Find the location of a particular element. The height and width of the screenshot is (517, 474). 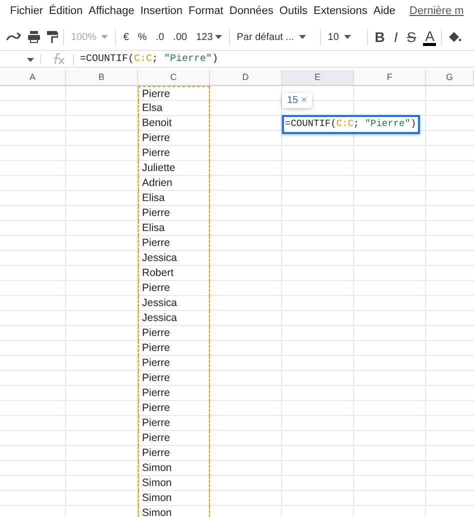

paint-format-icon is located at coordinates (52, 37).